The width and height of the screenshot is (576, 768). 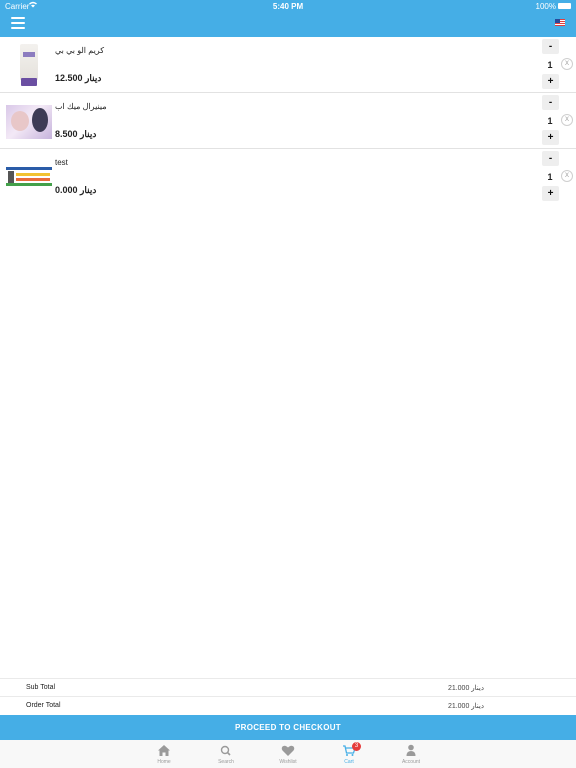 What do you see at coordinates (564, 6) in the screenshot?
I see `battery-icon` at bounding box center [564, 6].